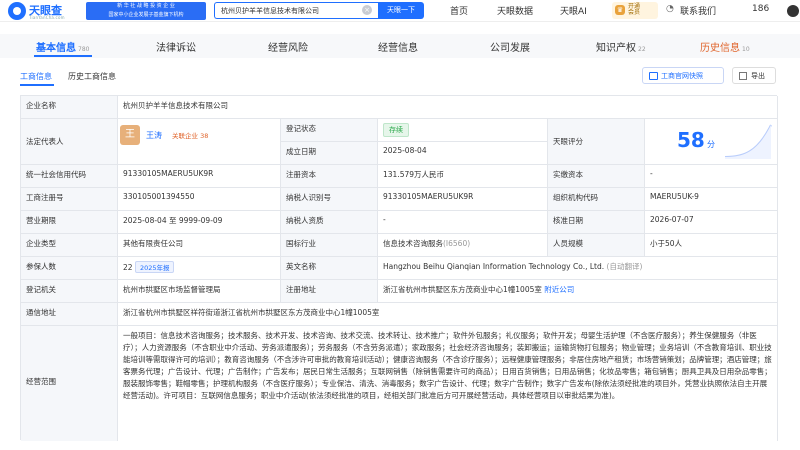 The image size is (800, 450). I want to click on credit-code-value: 91330105MAERU5UK9R, so click(199, 176).